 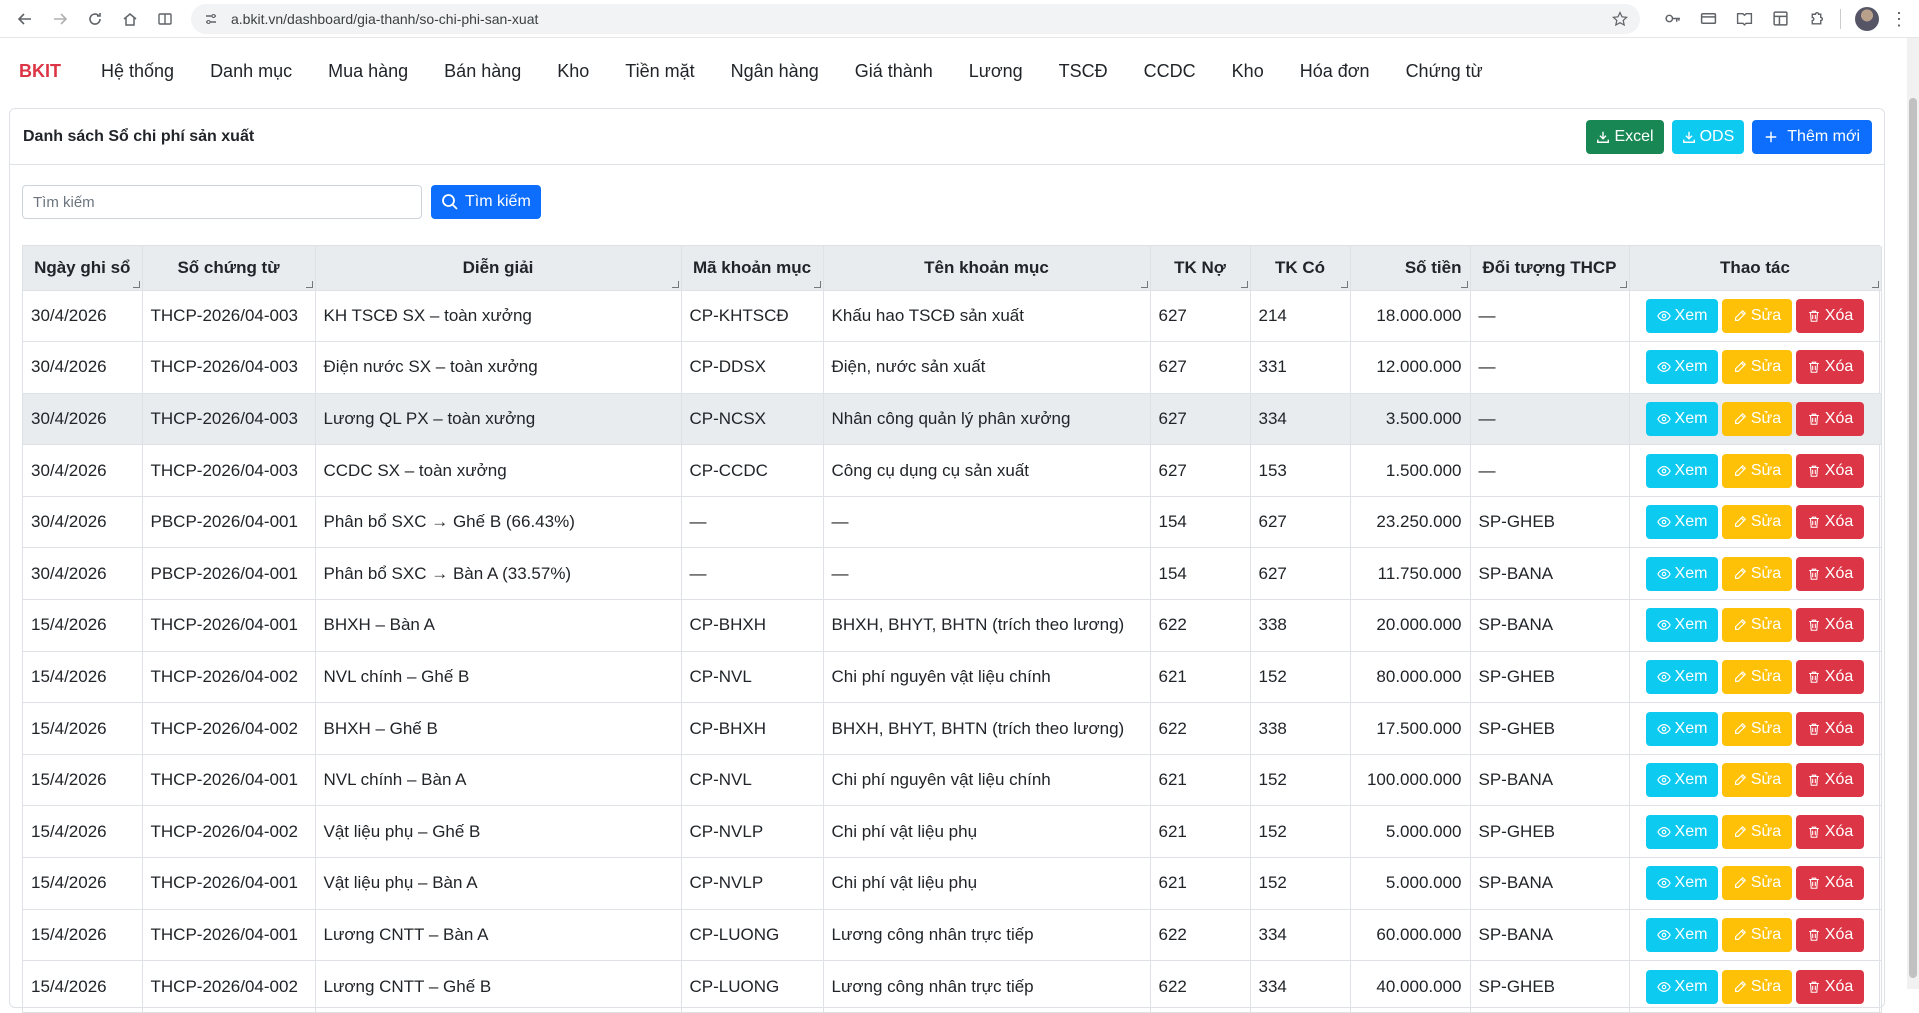 What do you see at coordinates (1300, 268) in the screenshot?
I see `col-tk-co: TK Có` at bounding box center [1300, 268].